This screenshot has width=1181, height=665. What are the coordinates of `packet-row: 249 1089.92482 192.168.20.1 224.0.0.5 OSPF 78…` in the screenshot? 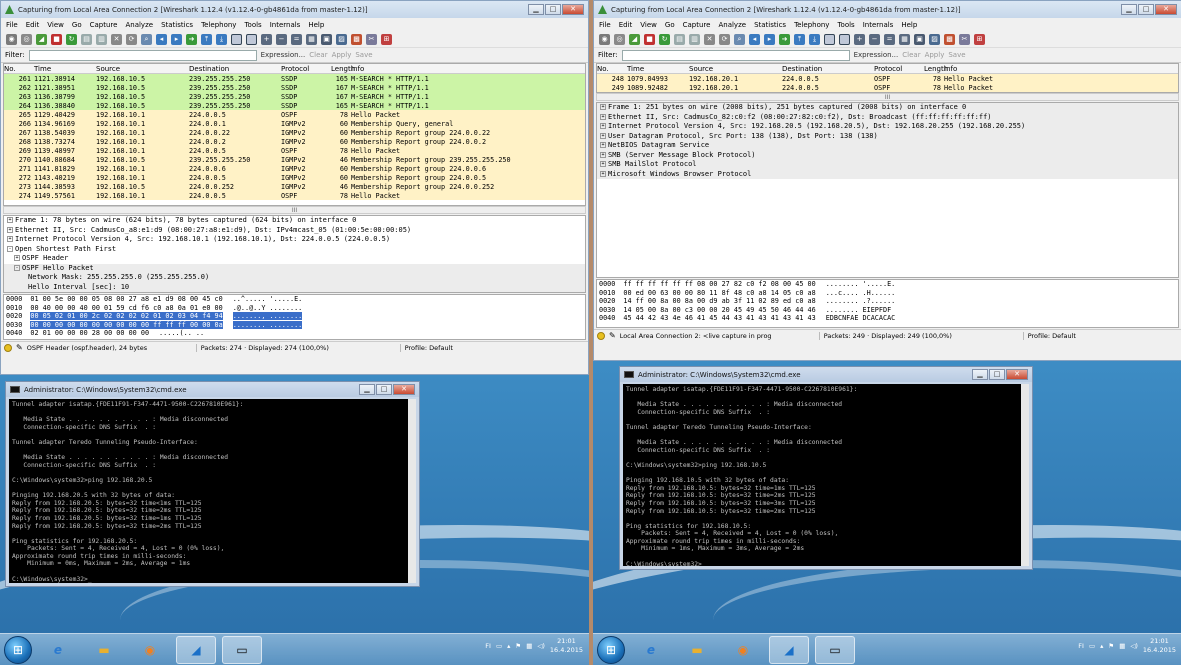 It's located at (887, 87).